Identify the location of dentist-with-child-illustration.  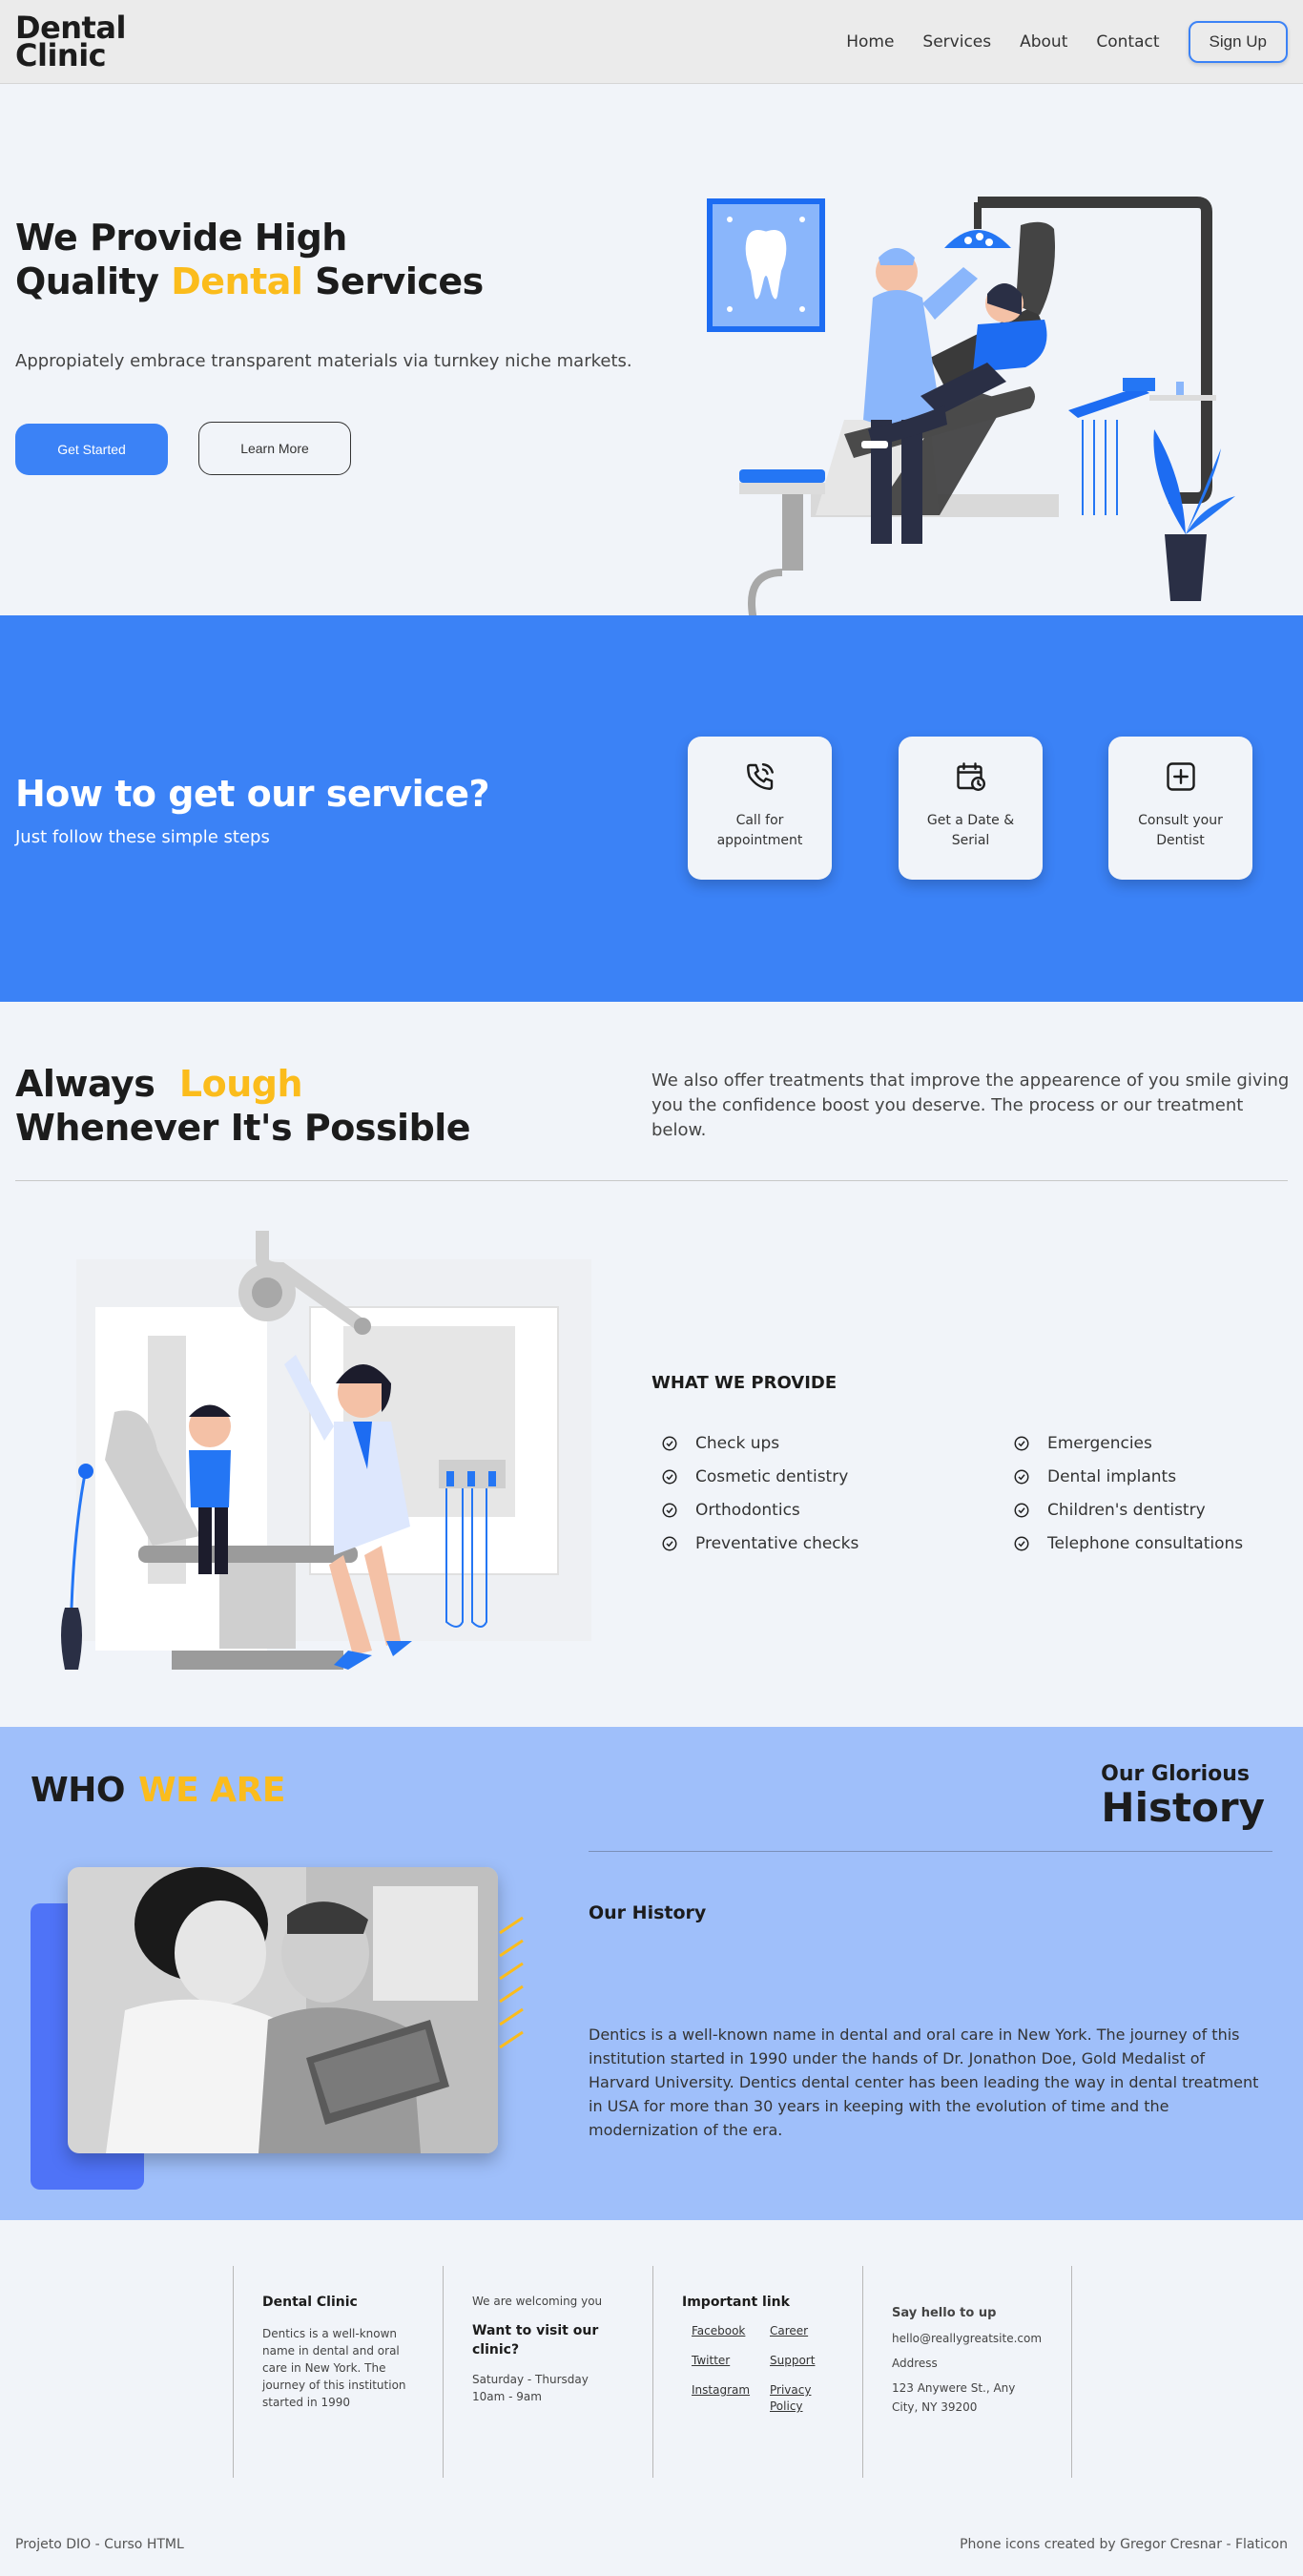
(326, 1450).